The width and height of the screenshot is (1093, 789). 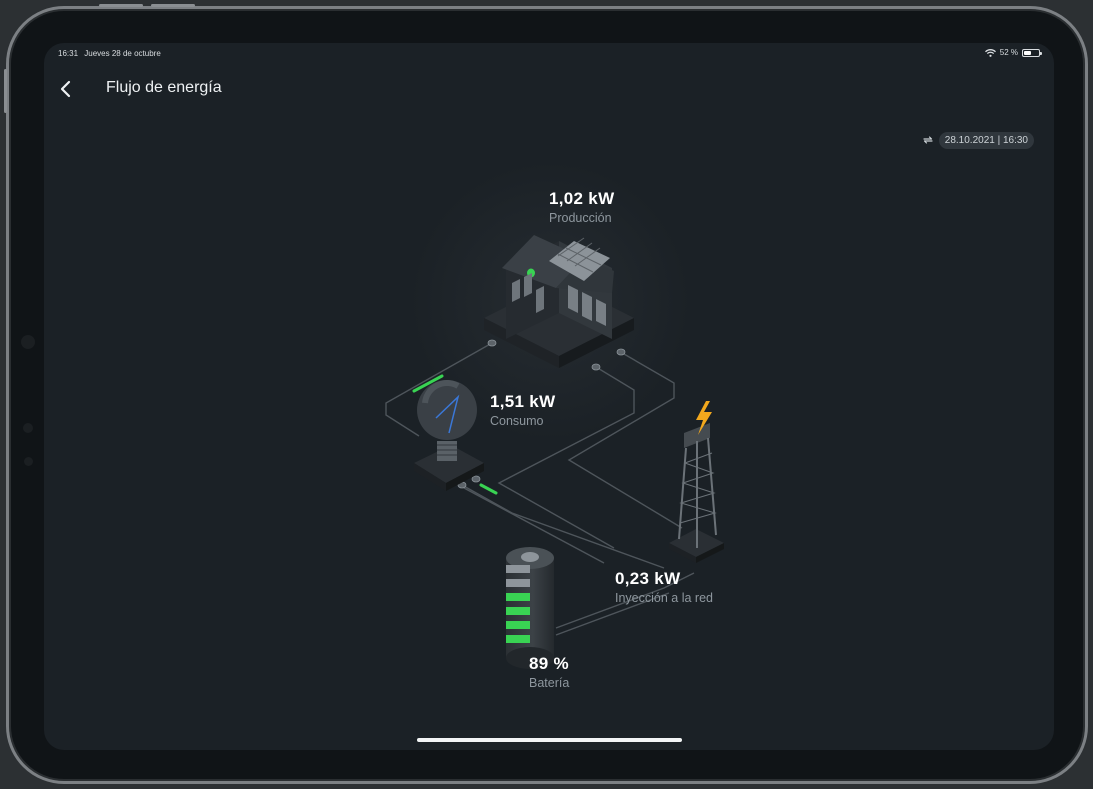 I want to click on battery-metric: 89 % Batería, so click(x=549, y=672).